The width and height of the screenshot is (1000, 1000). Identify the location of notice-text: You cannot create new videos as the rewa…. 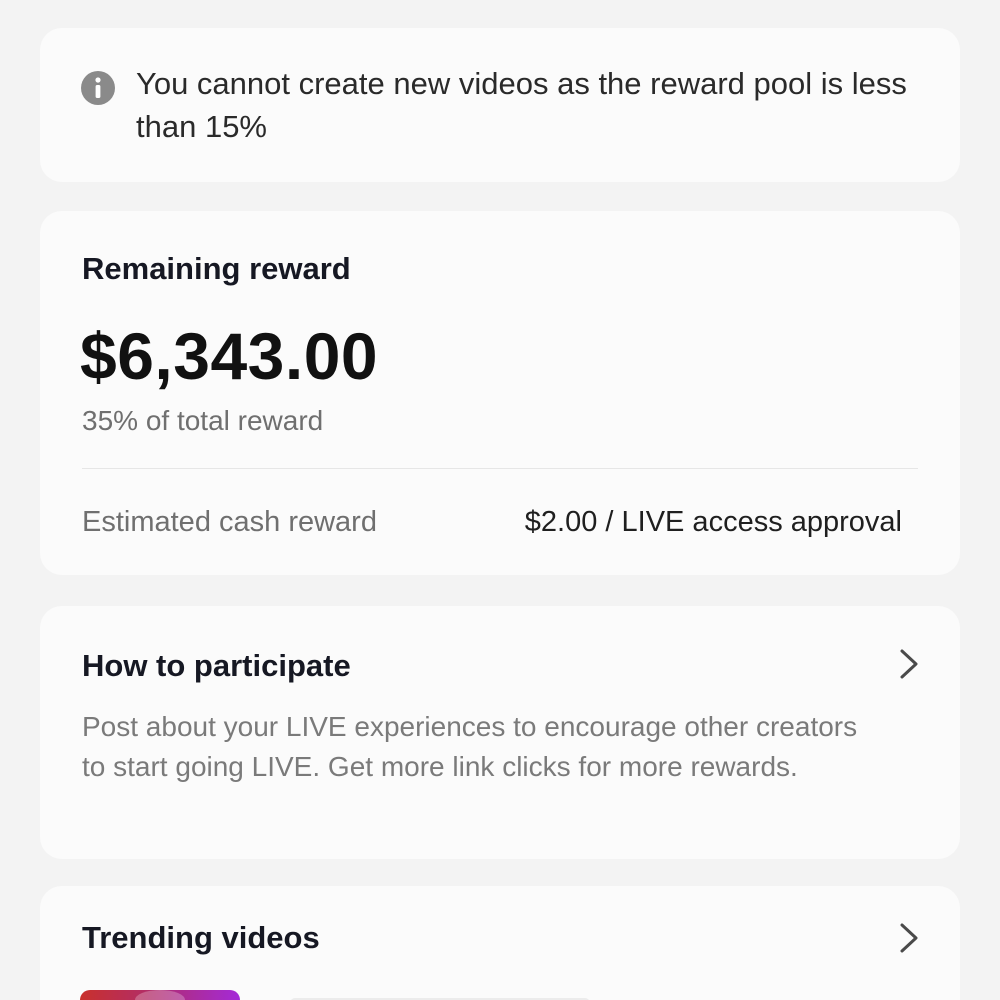
(521, 105).